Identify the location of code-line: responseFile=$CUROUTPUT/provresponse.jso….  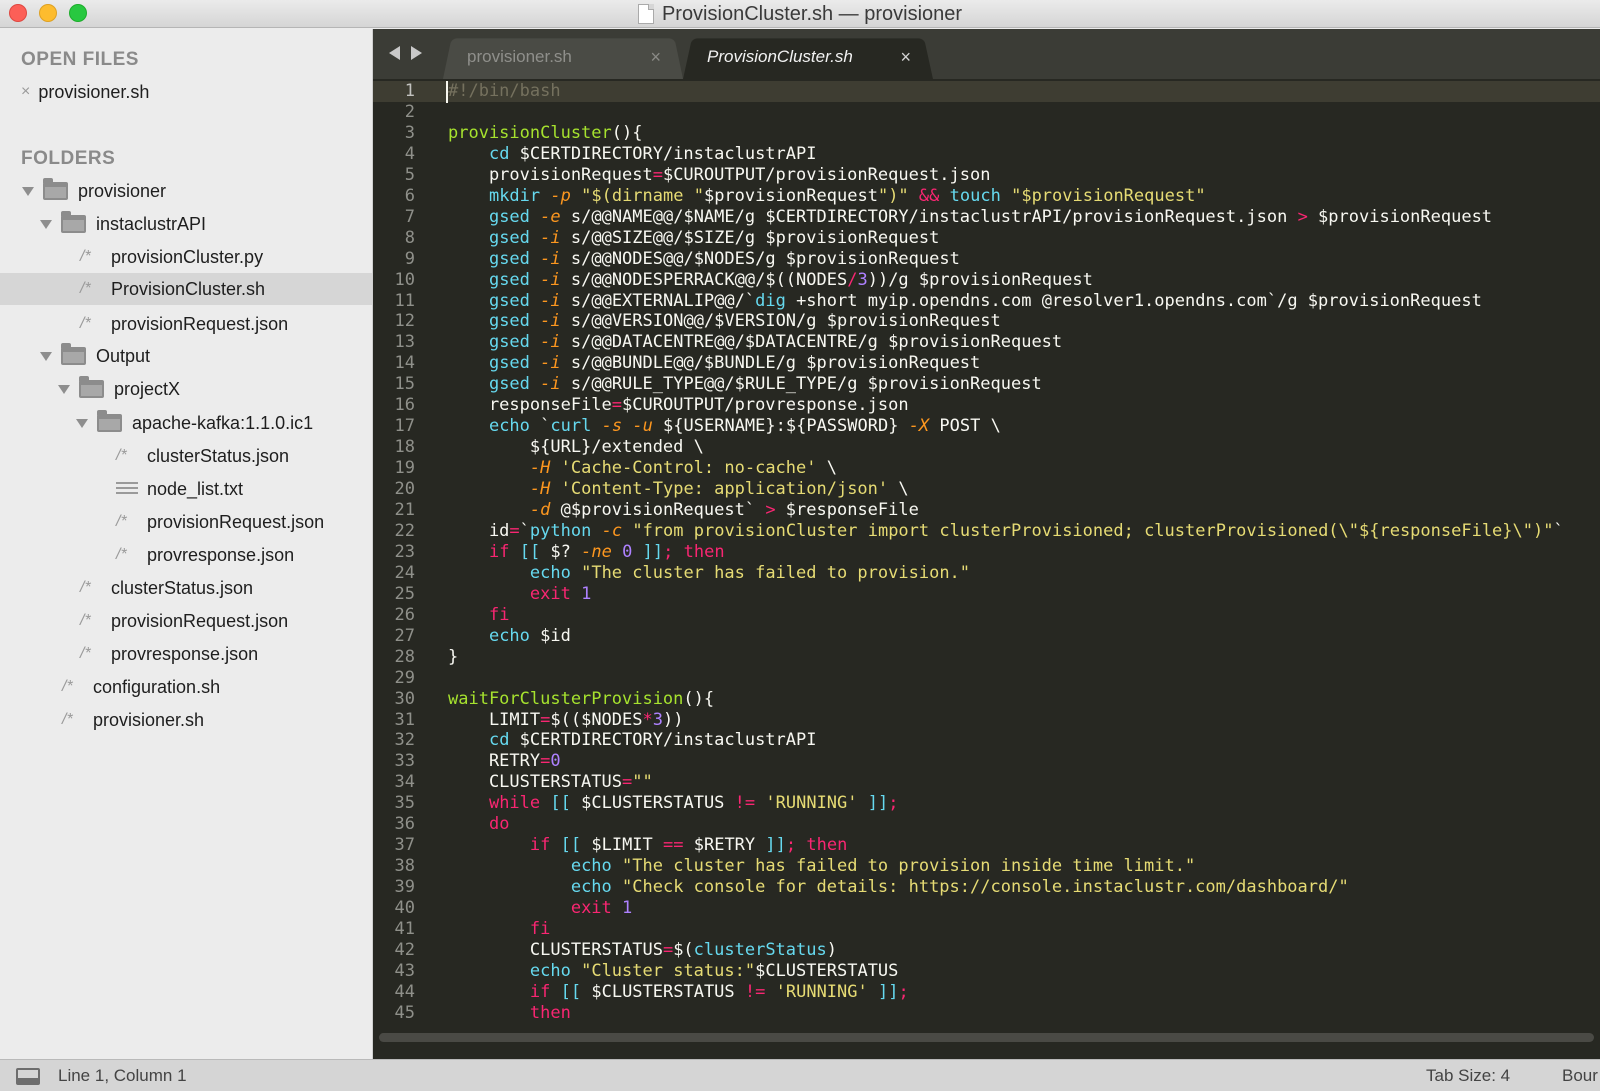
(678, 405).